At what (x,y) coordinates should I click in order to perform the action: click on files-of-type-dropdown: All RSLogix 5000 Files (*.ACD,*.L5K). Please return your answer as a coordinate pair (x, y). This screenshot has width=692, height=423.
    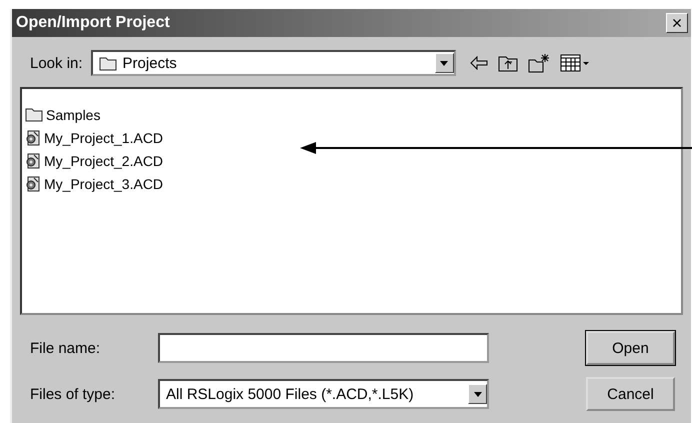
    Looking at the image, I should click on (323, 394).